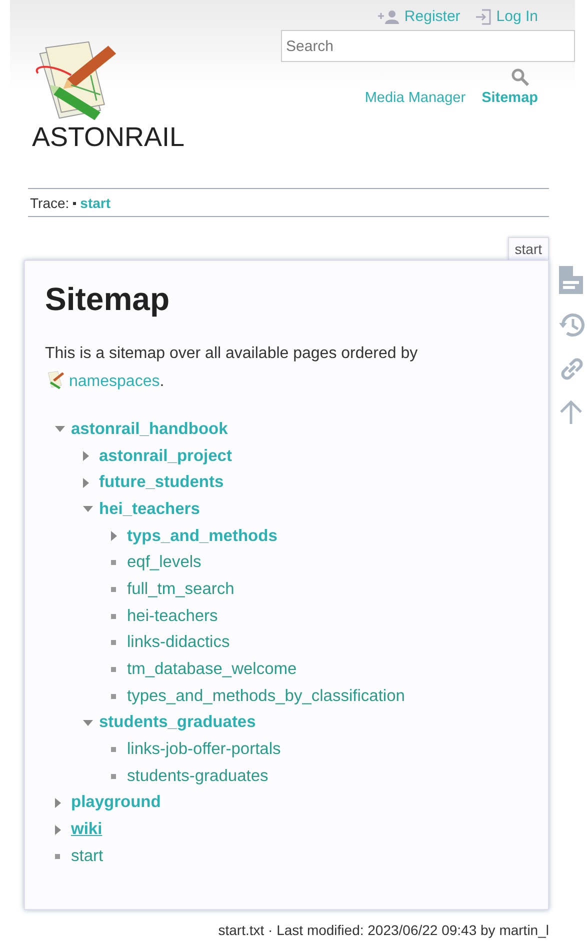 Image resolution: width=587 pixels, height=944 pixels. What do you see at coordinates (520, 77) in the screenshot?
I see `search-icon` at bounding box center [520, 77].